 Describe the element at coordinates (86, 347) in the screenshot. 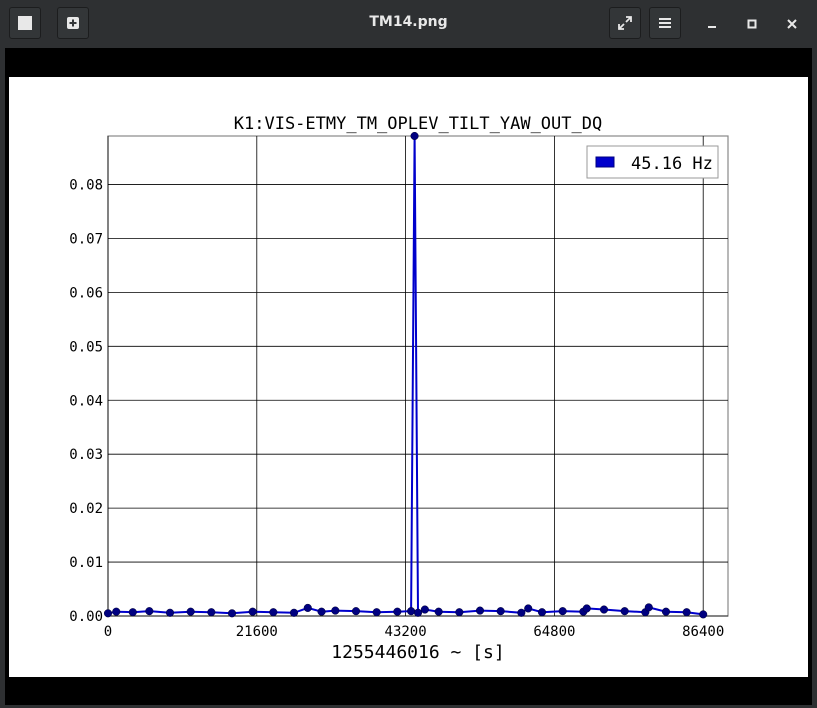

I see `y-tick-label: 0.05` at that location.